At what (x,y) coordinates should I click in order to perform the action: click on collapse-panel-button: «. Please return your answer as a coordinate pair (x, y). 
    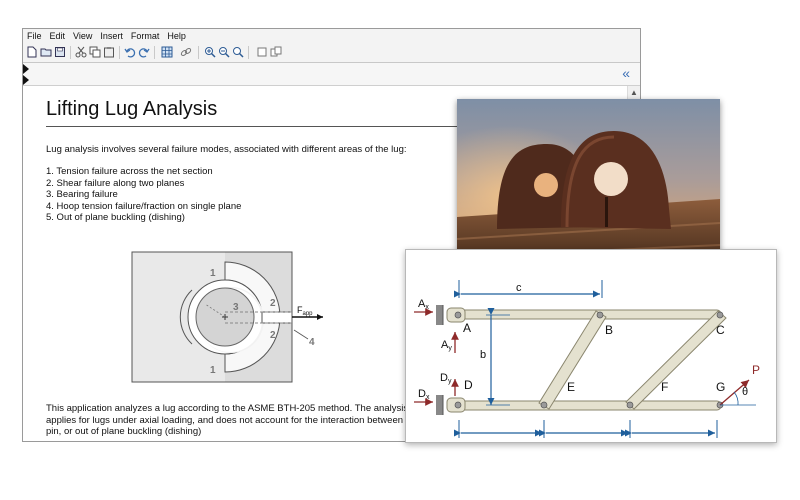
    Looking at the image, I should click on (626, 73).